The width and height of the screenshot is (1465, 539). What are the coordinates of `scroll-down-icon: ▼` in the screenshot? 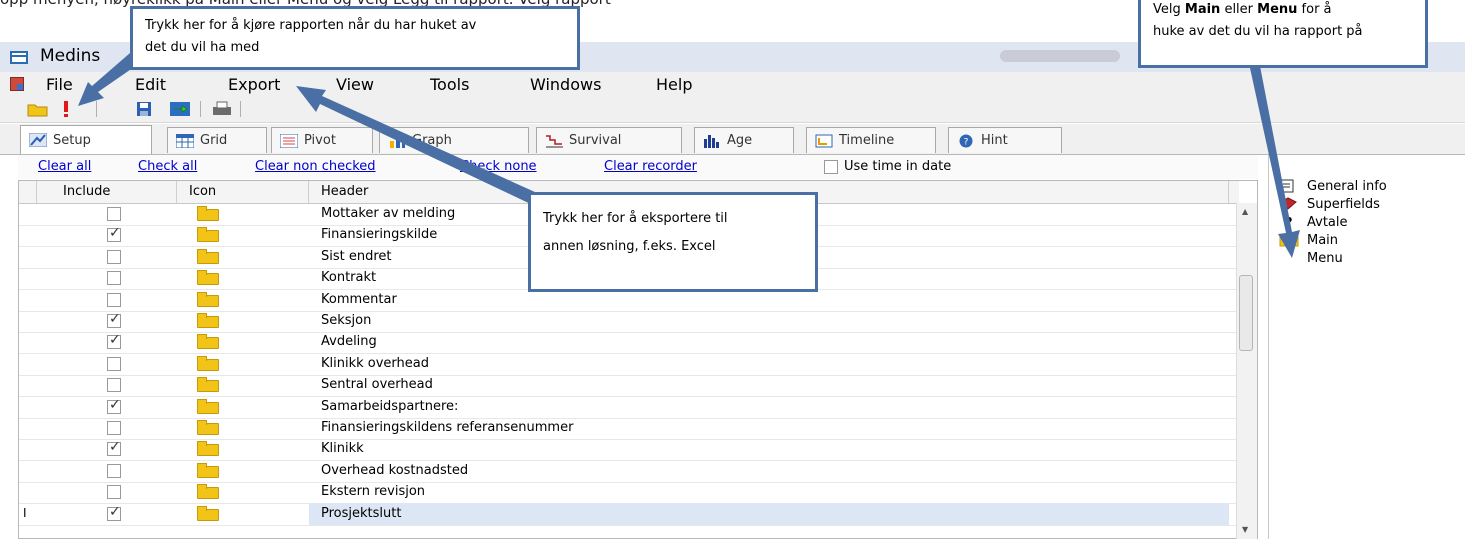 It's located at (1245, 529).